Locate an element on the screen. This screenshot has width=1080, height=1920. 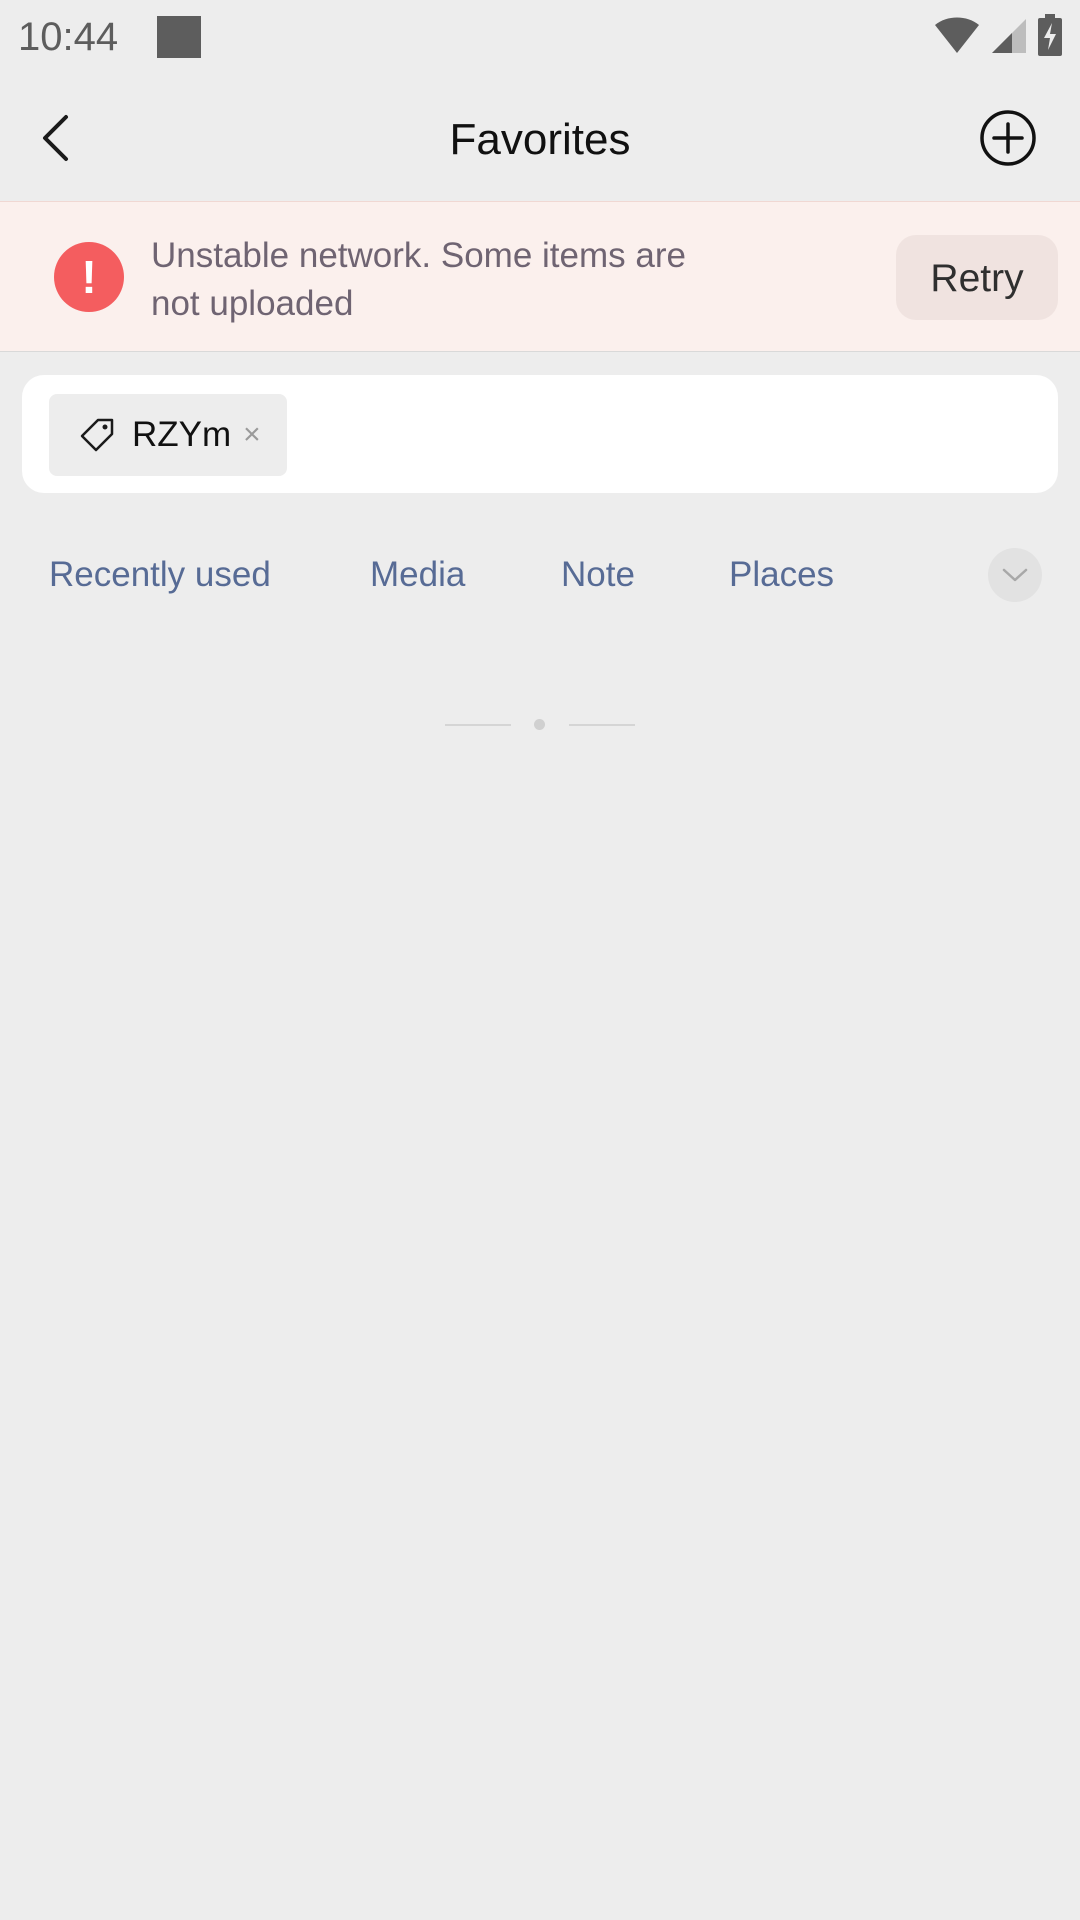
exclamation-icon: ! is located at coordinates (89, 277).